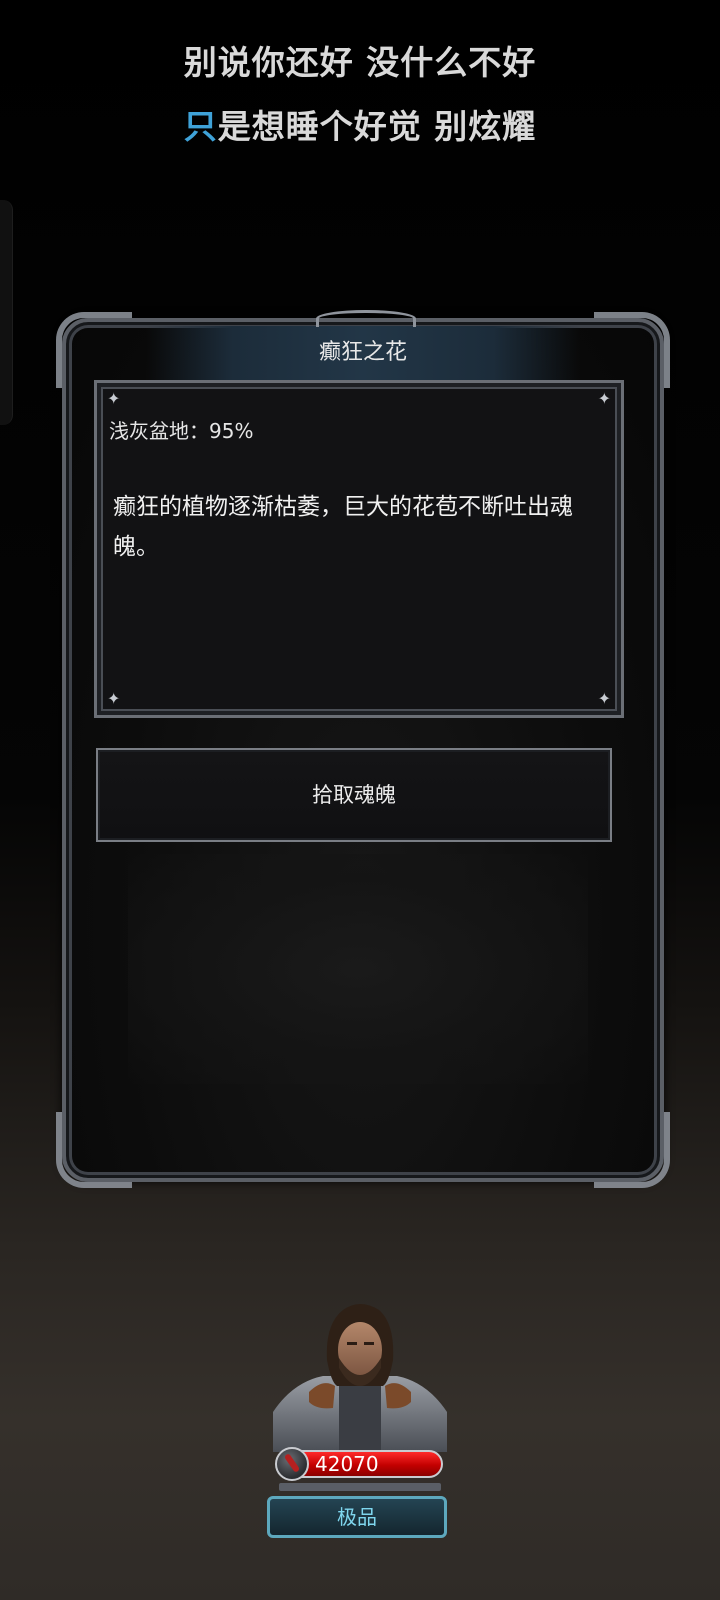 This screenshot has height=1600, width=720. I want to click on combat-power-bar: 42070, so click(359, 1464).